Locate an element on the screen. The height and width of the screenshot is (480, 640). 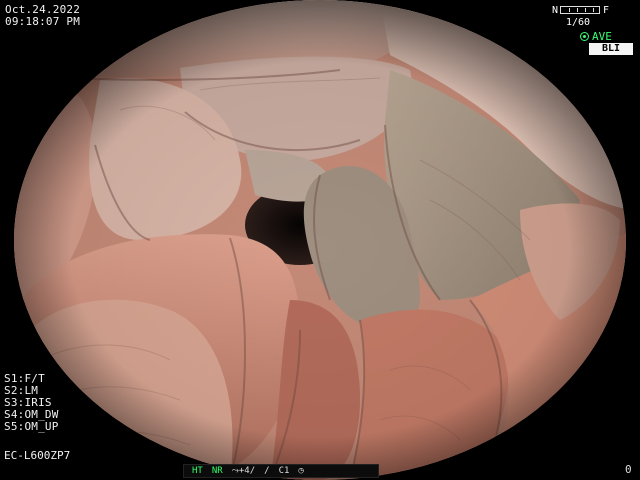
clock-icon: ◷ is located at coordinates (301, 471).